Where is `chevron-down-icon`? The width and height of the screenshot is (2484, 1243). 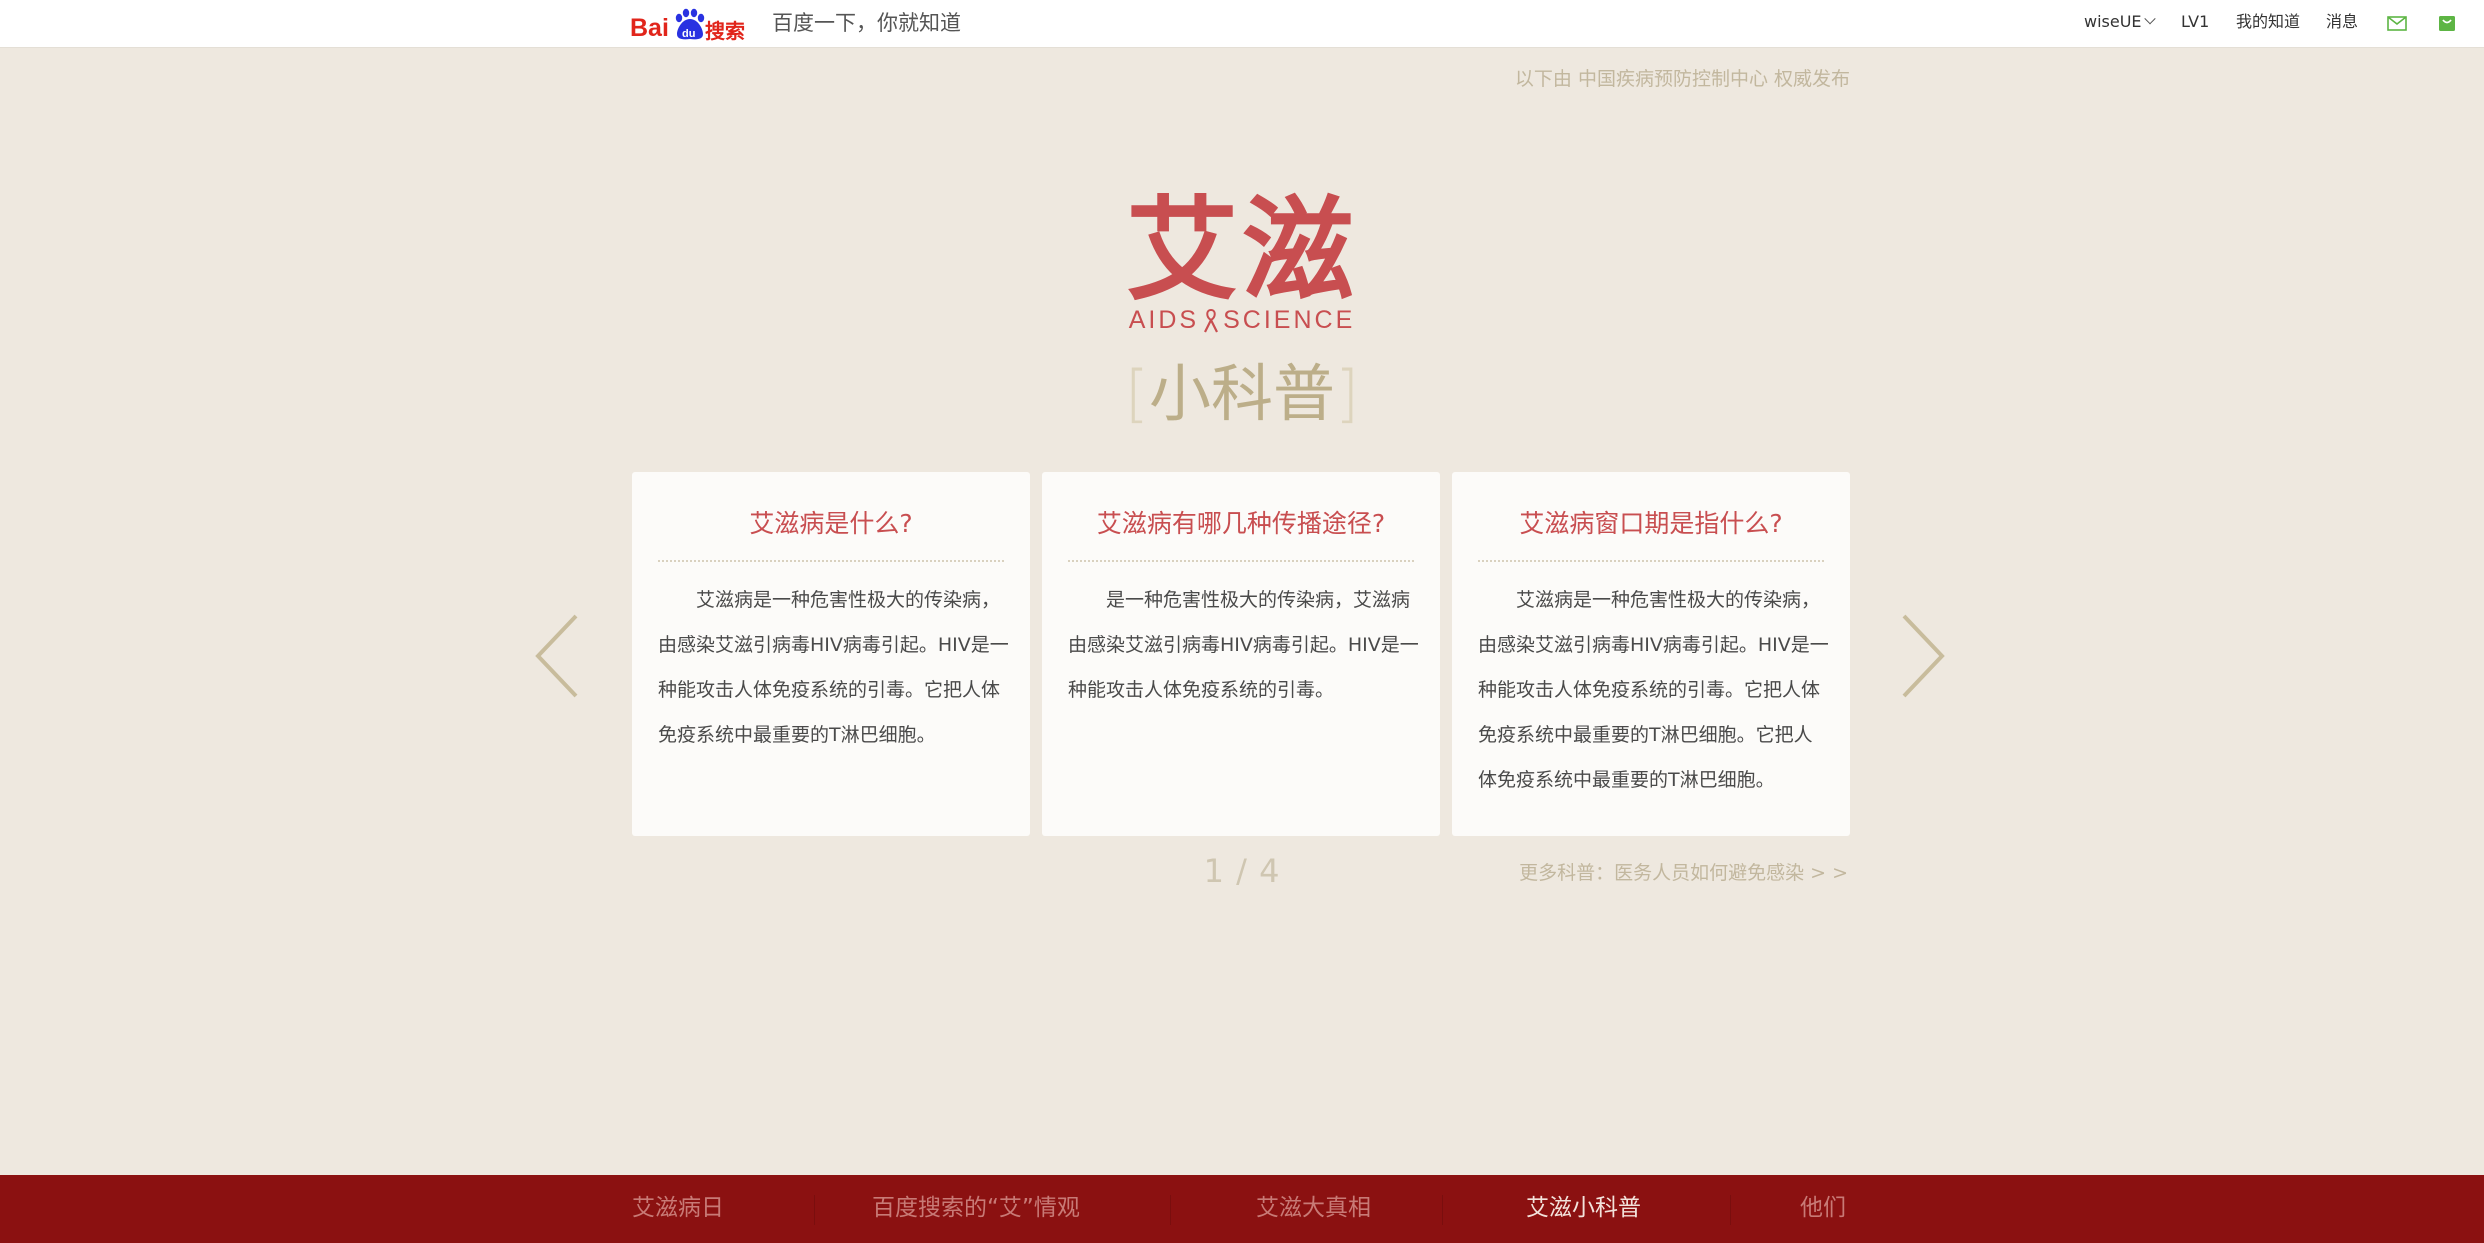 chevron-down-icon is located at coordinates (2149, 19).